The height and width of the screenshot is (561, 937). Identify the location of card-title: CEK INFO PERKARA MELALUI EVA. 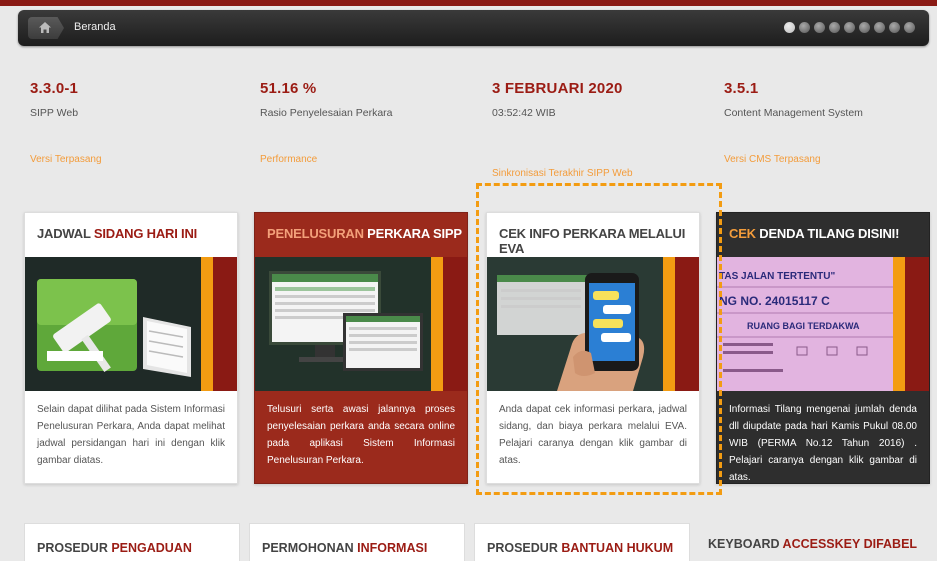
(593, 235).